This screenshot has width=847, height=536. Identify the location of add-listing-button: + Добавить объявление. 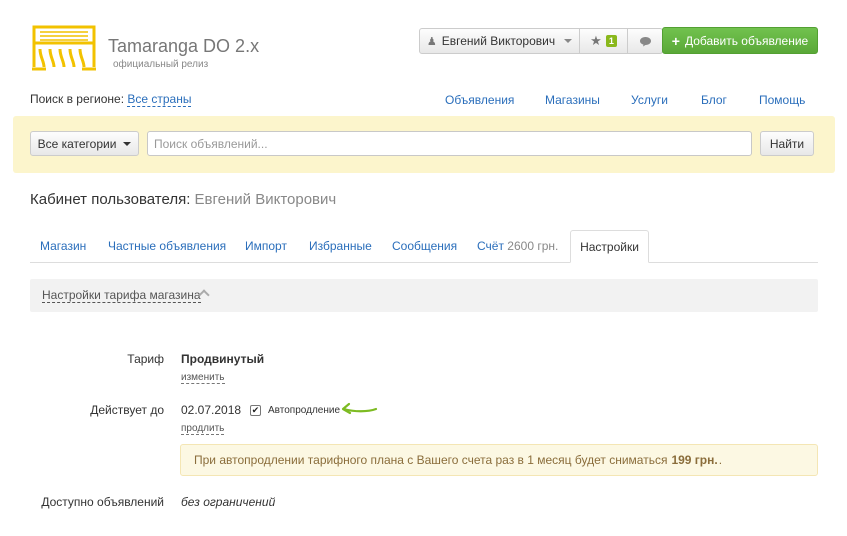
(740, 40).